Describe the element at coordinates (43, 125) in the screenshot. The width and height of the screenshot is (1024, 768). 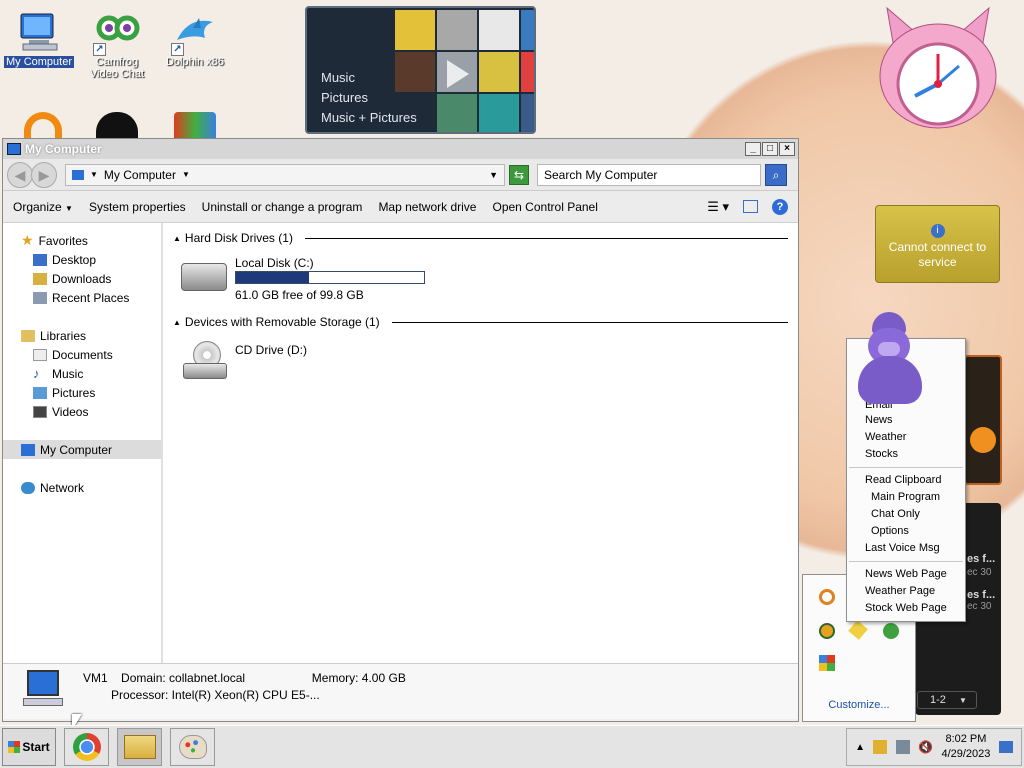
I see `desktop-icon-partial-orange` at that location.